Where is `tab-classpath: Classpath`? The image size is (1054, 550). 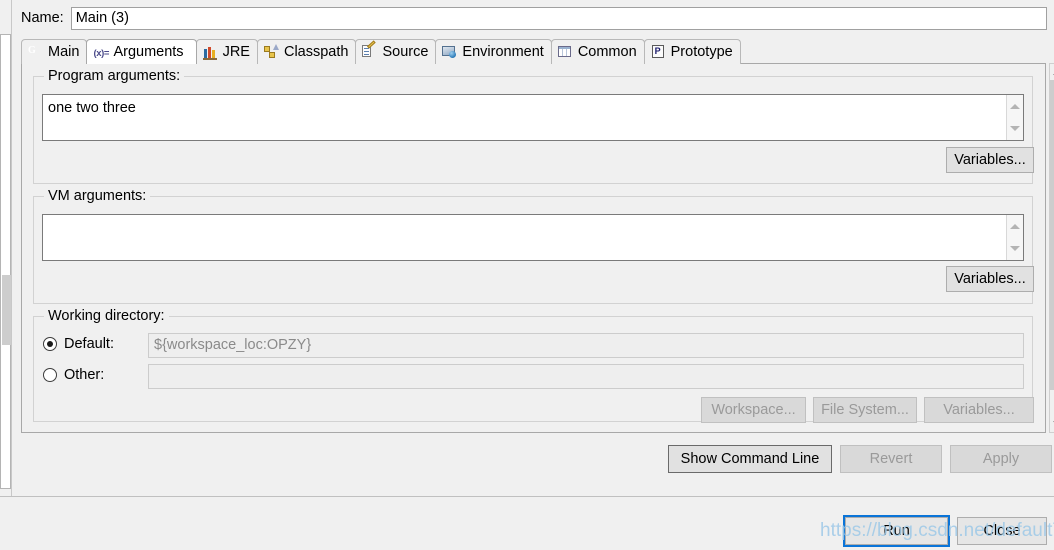 tab-classpath: Classpath is located at coordinates (306, 51).